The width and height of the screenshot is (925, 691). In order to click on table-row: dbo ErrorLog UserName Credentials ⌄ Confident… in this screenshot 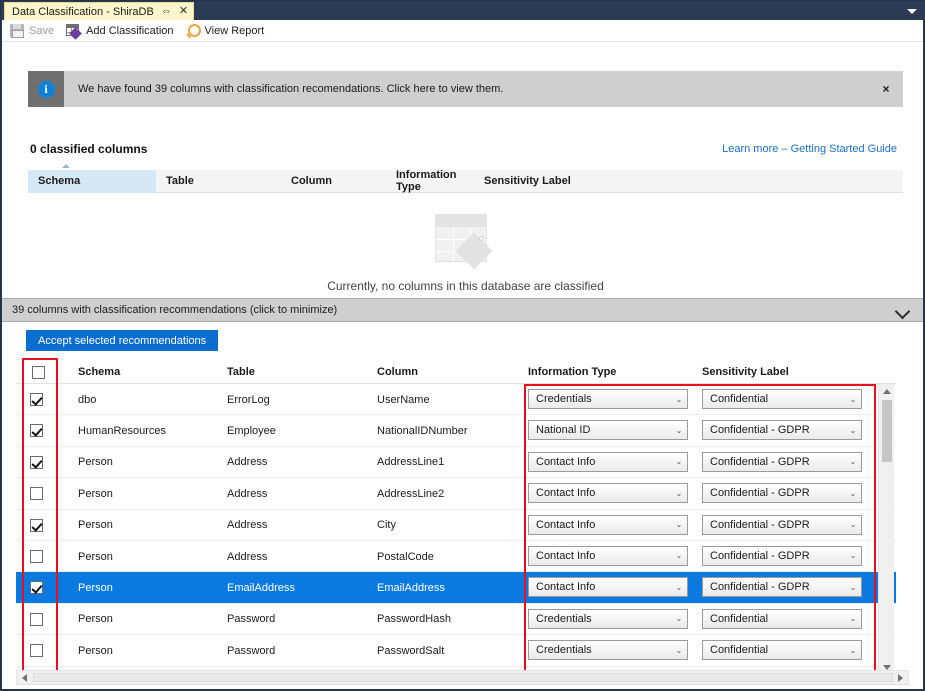, I will do `click(456, 400)`.